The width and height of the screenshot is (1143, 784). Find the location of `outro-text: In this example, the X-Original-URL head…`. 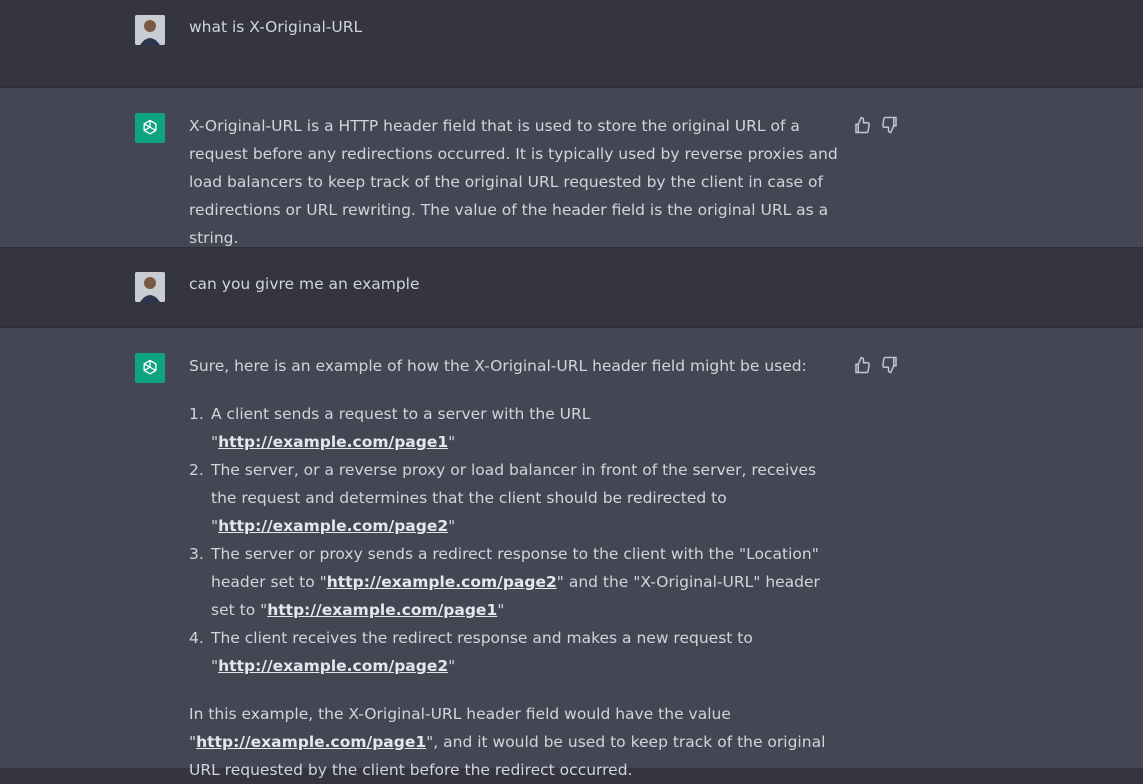

outro-text: In this example, the X-Original-URL head… is located at coordinates (507, 742).